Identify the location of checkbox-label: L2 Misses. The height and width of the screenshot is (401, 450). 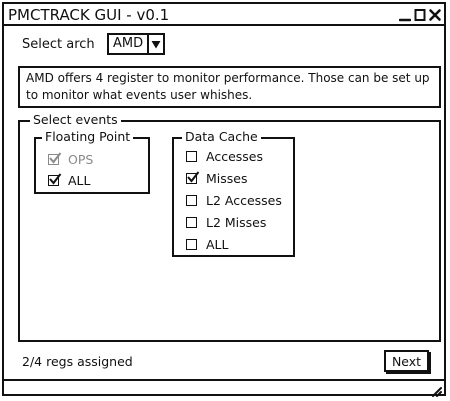
(236, 222).